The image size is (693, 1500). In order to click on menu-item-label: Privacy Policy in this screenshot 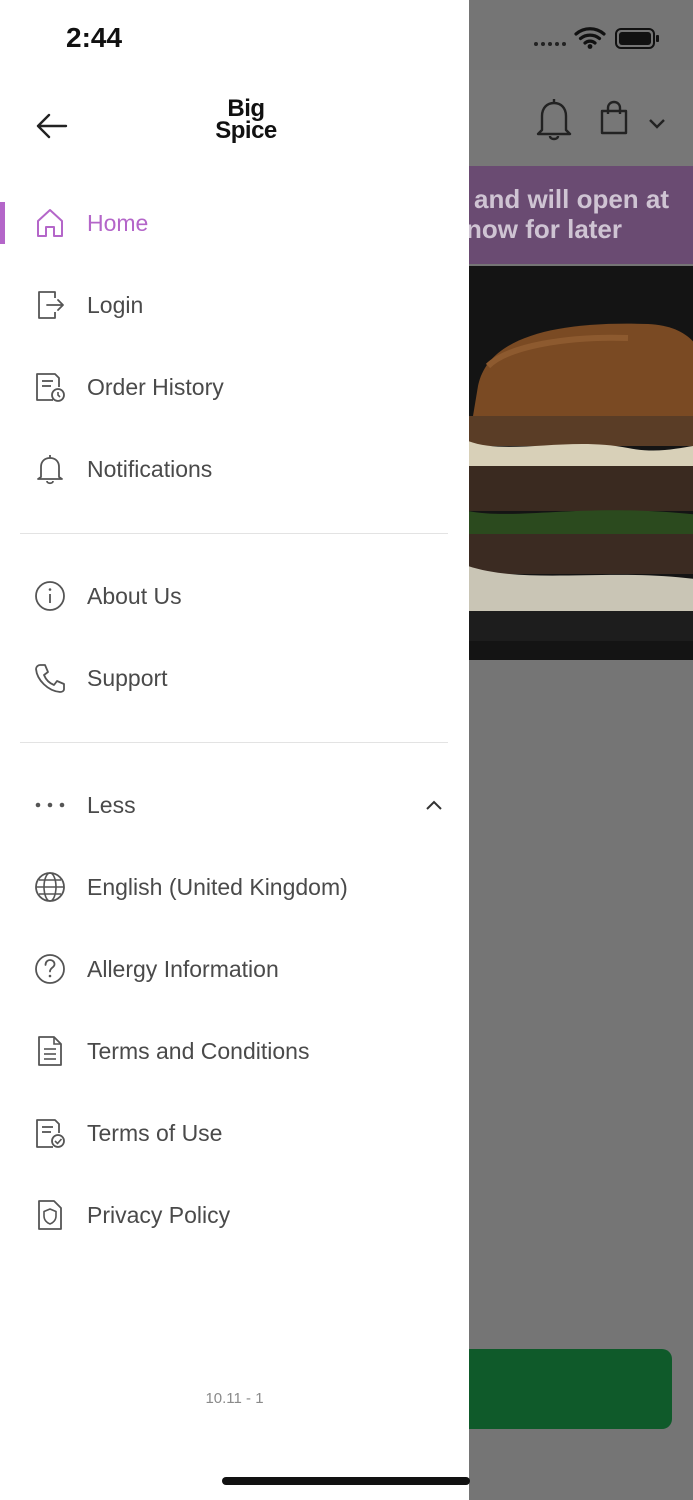, I will do `click(159, 1214)`.